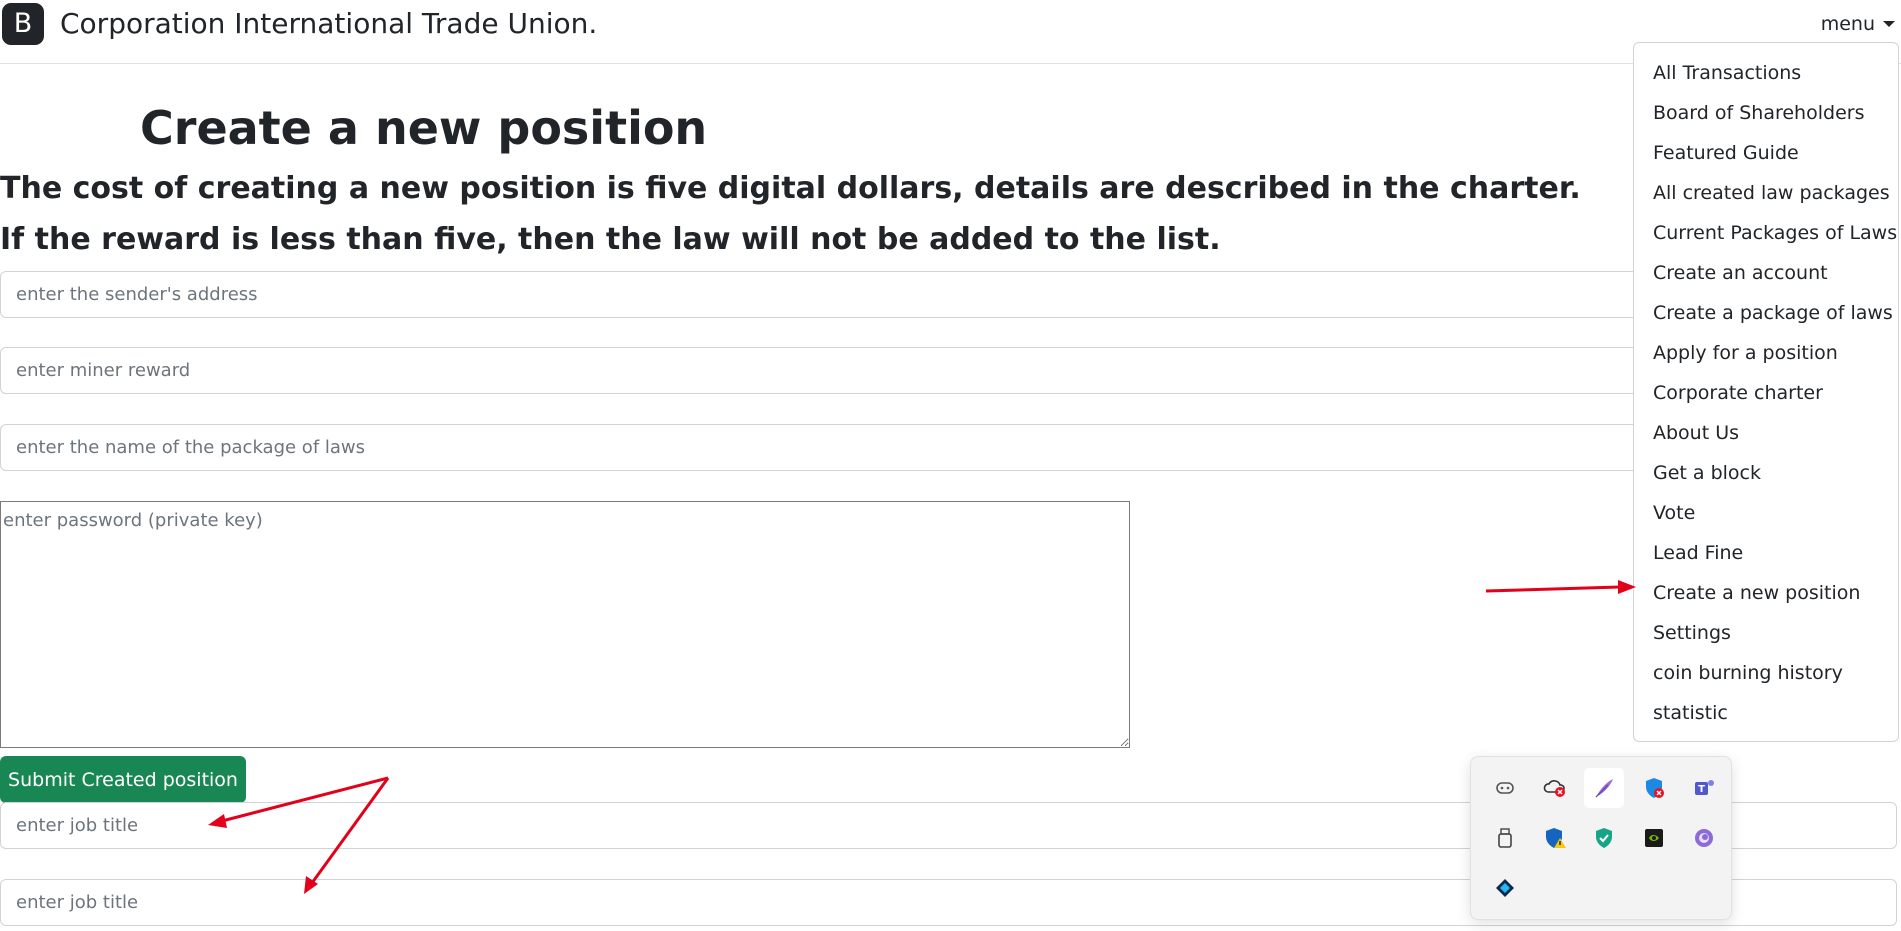  Describe the element at coordinates (23, 24) in the screenshot. I see `brand-logo: B` at that location.